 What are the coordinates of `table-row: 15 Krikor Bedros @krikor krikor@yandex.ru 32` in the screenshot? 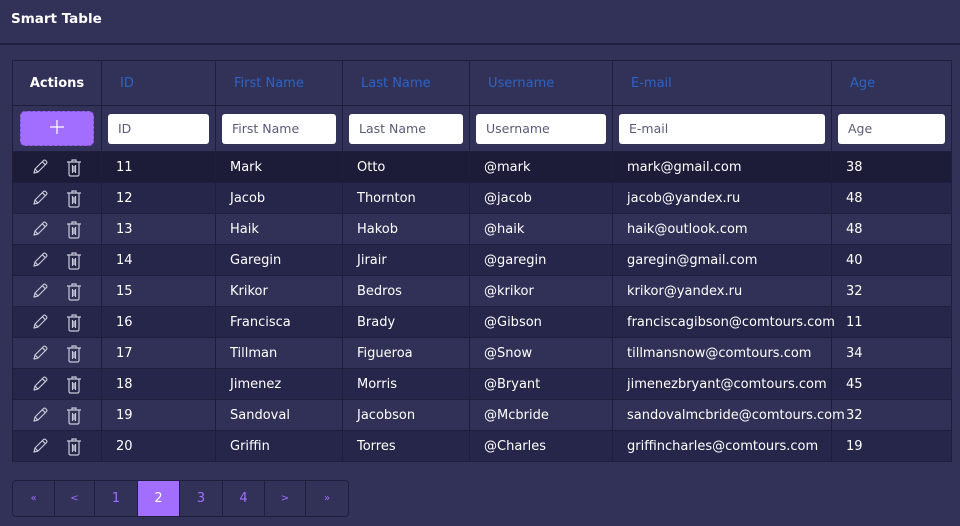 It's located at (482, 291).